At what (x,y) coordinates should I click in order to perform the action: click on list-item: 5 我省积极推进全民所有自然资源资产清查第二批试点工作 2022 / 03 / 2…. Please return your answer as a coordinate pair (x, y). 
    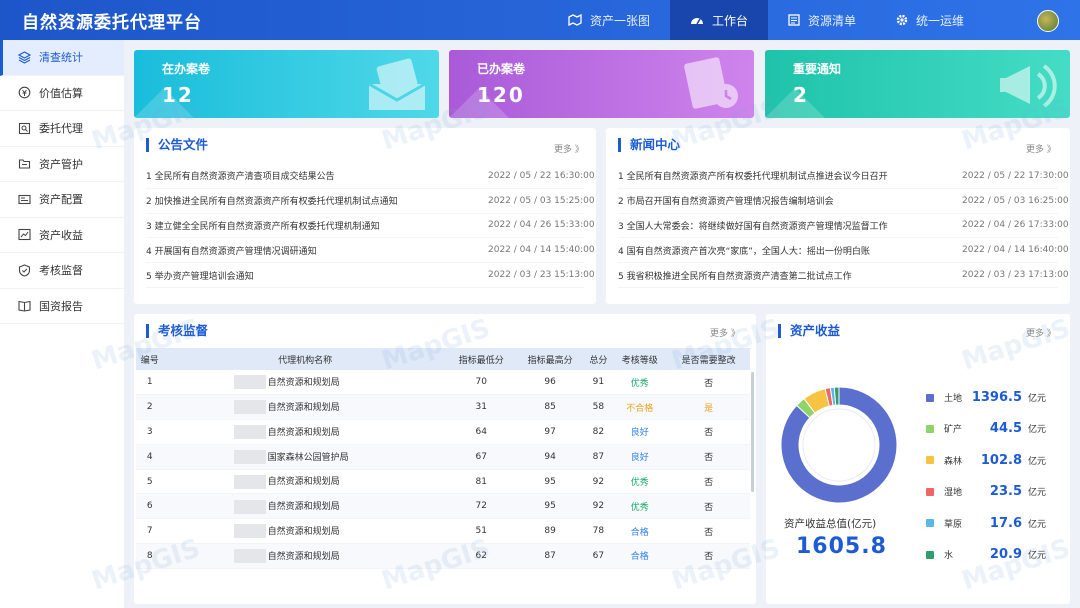
    Looking at the image, I should click on (843, 275).